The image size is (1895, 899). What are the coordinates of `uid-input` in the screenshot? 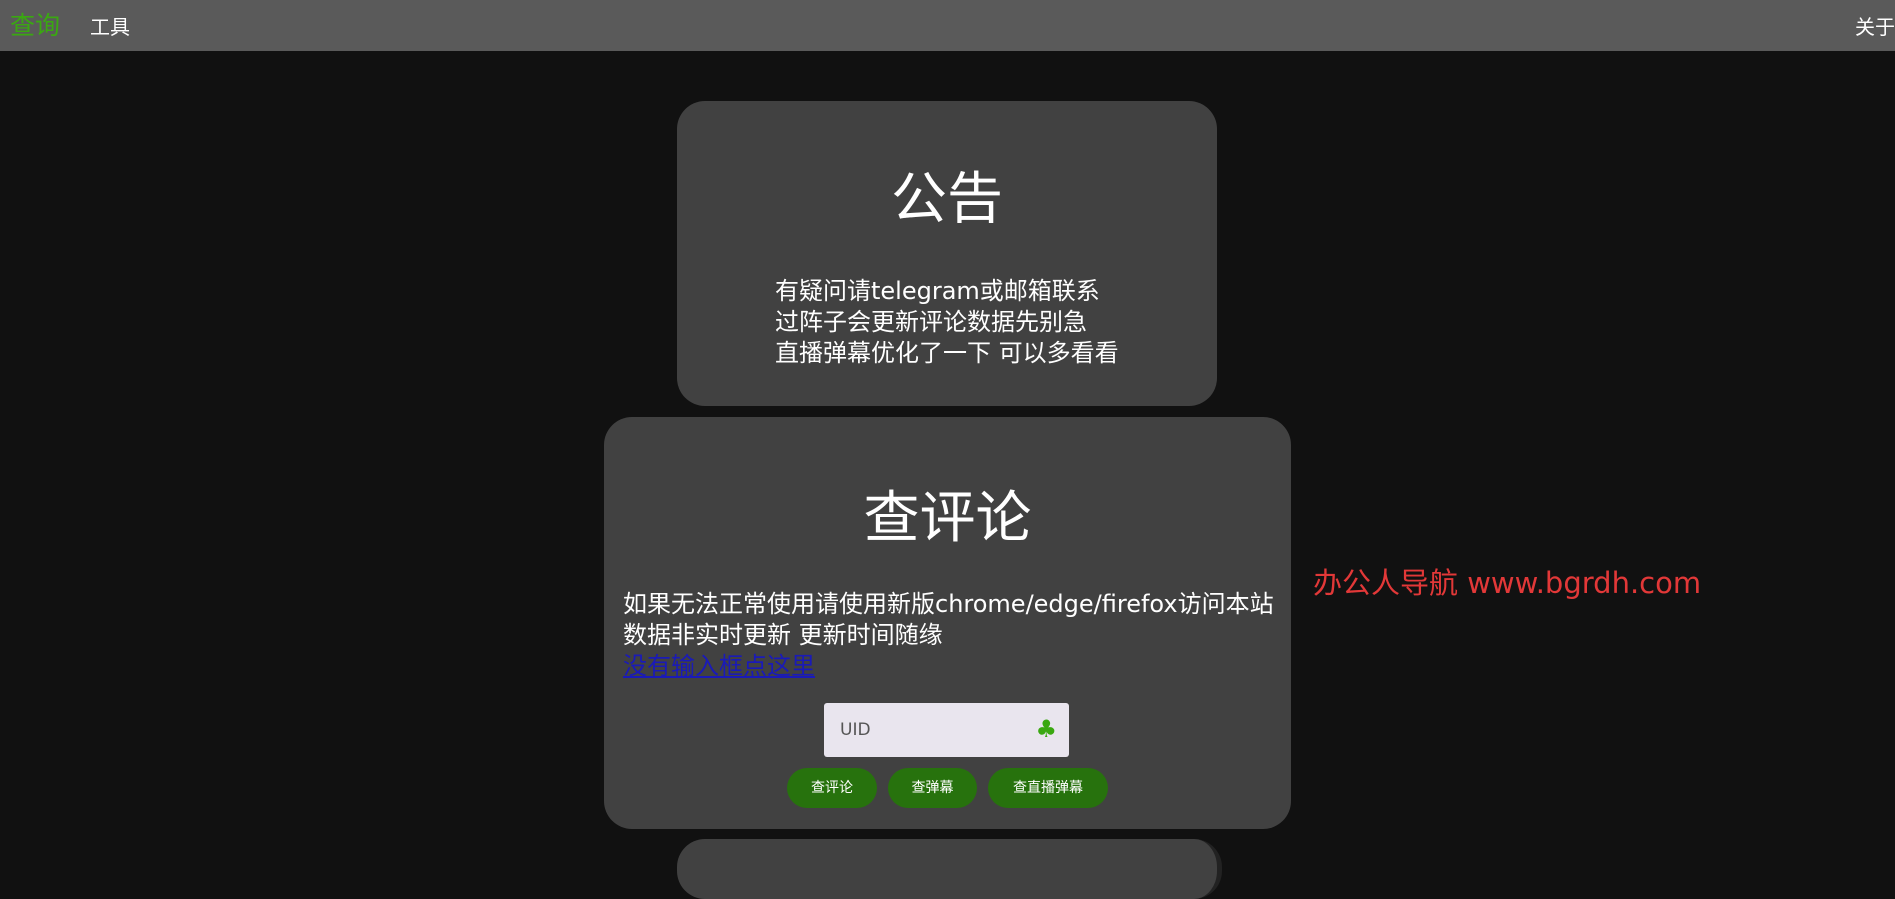 It's located at (932, 730).